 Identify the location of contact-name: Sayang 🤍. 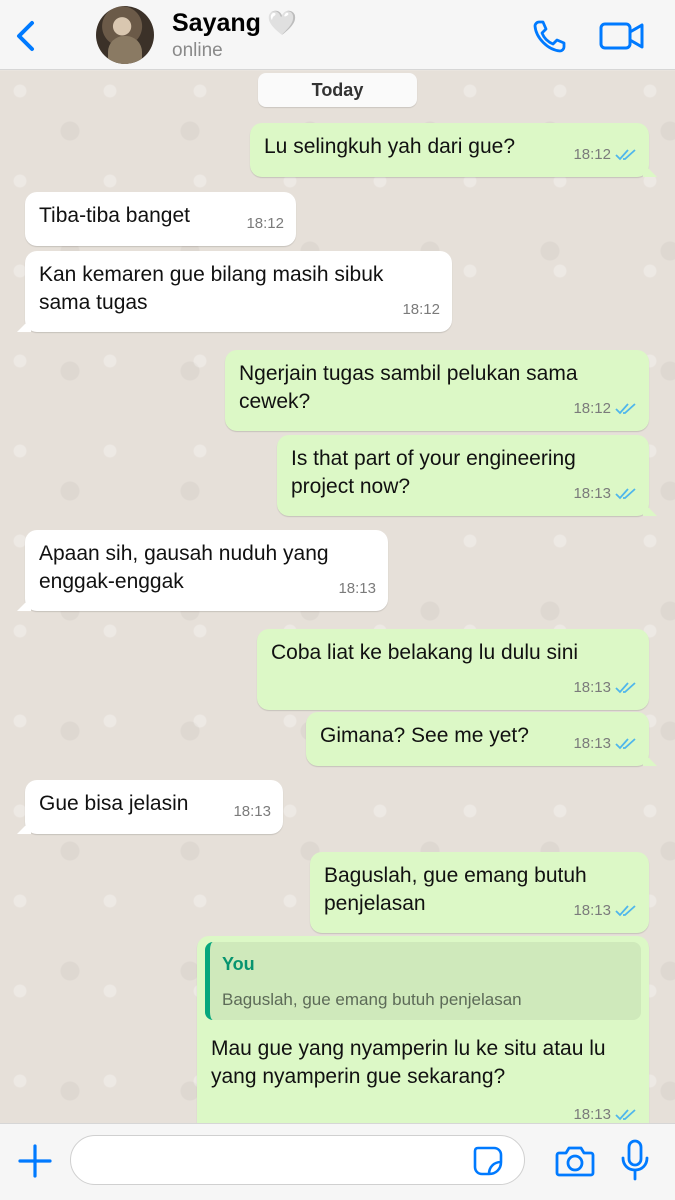
(234, 23).